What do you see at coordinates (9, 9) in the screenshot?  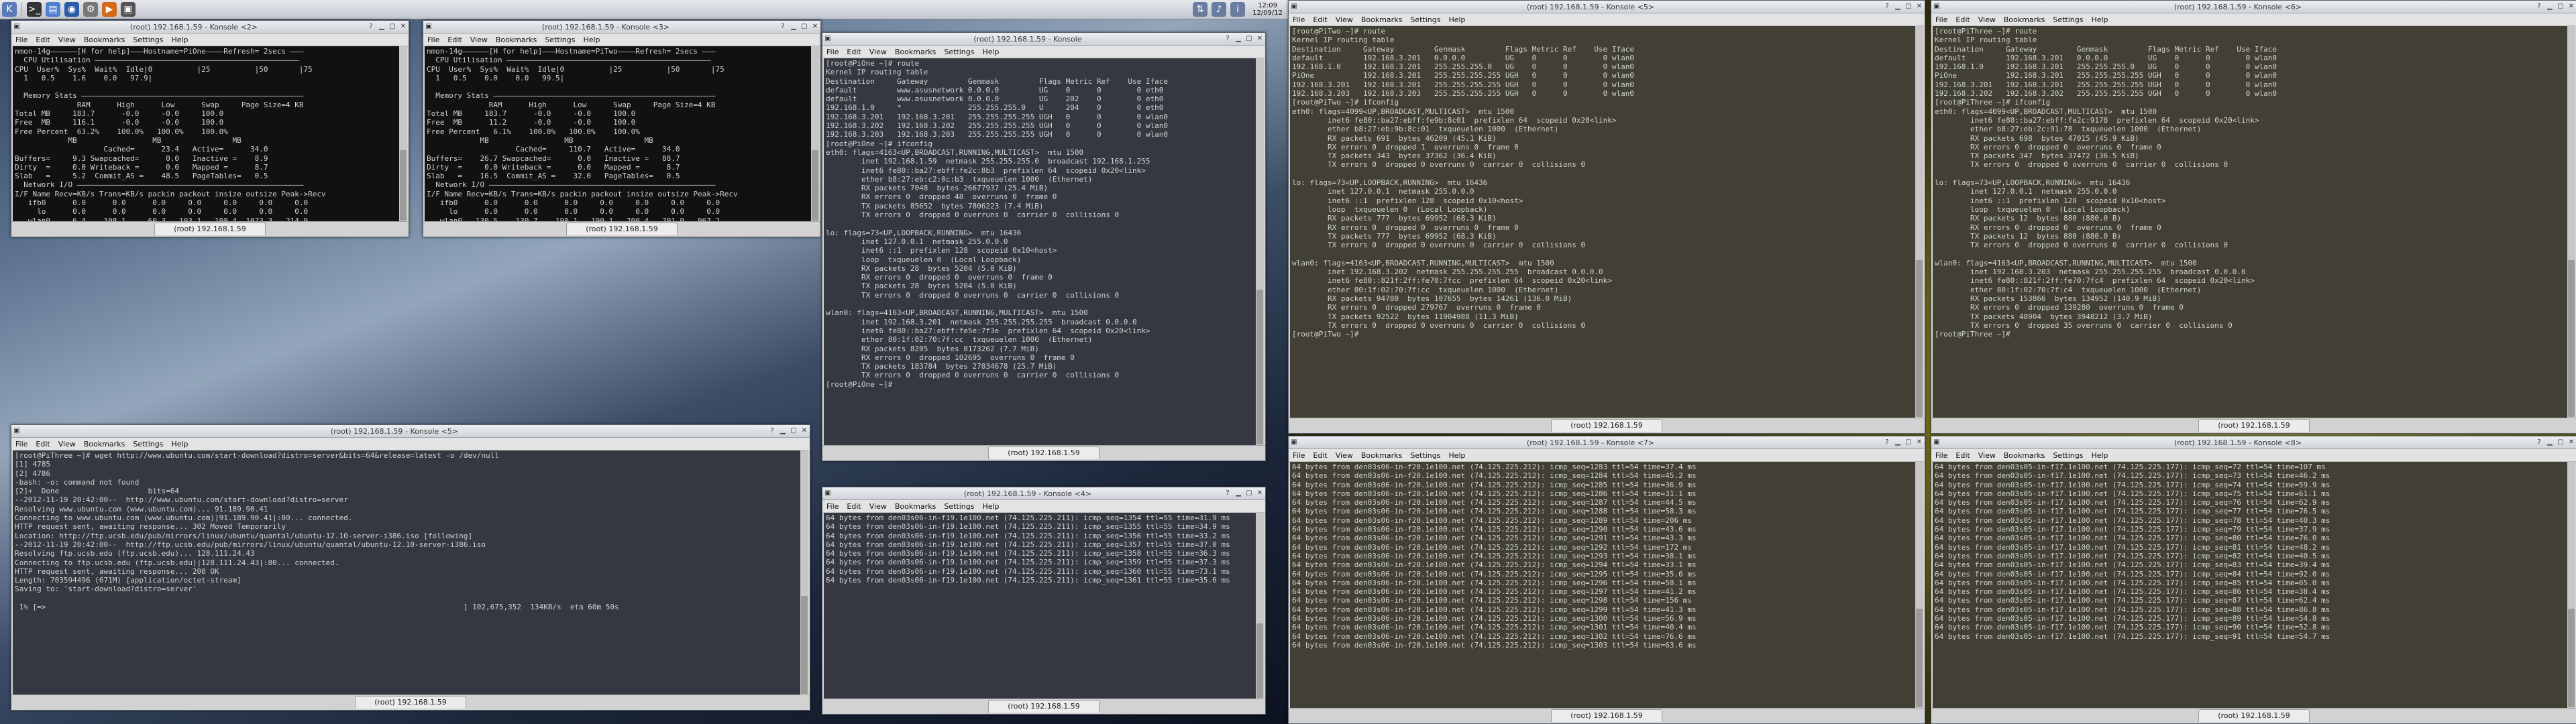 I see `kde-menu-icon: K` at bounding box center [9, 9].